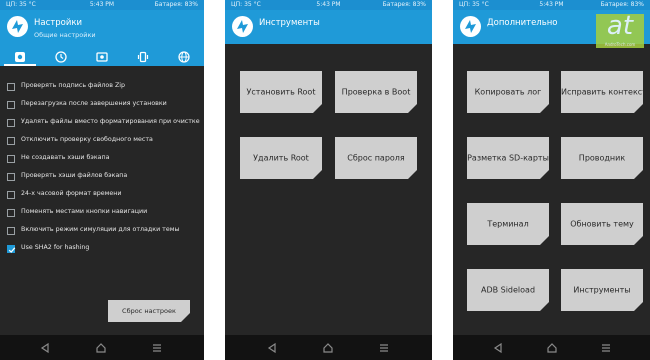  Describe the element at coordinates (73, 85) in the screenshot. I see `settings-option-label: Проверять подпись файлов Zip` at that location.